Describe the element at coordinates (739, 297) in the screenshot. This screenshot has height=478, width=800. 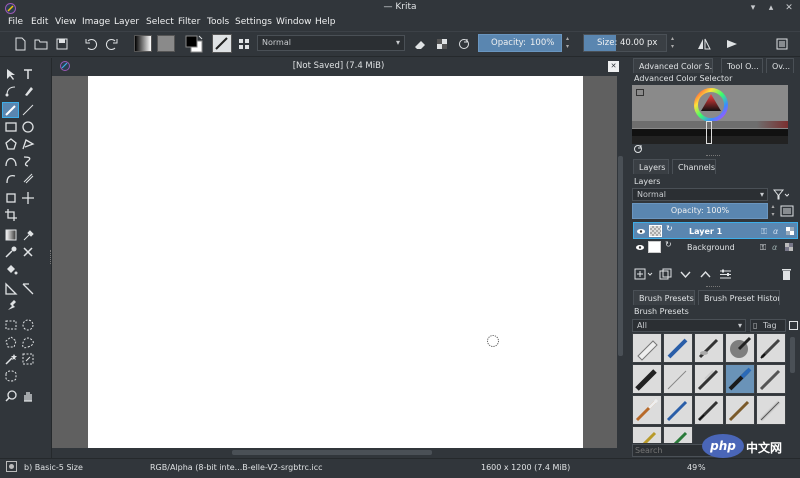
I see `tab-brush-preset-history: Brush Preset History` at that location.